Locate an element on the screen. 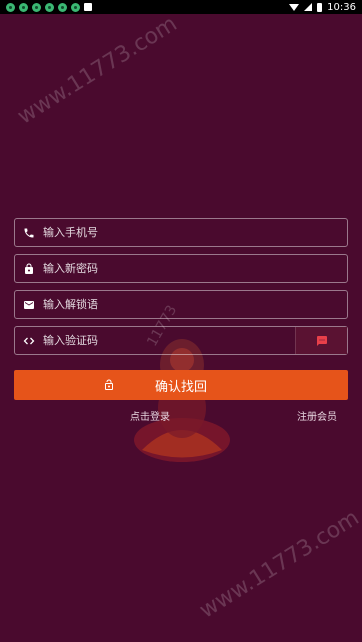 The height and width of the screenshot is (642, 362). mail-icon is located at coordinates (29, 305).